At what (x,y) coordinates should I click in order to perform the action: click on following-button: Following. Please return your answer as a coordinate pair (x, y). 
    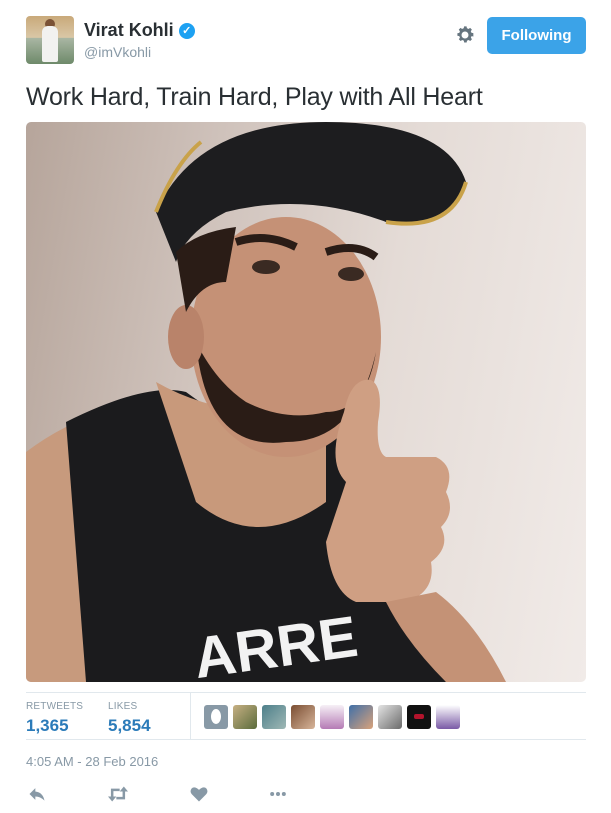
    Looking at the image, I should click on (536, 35).